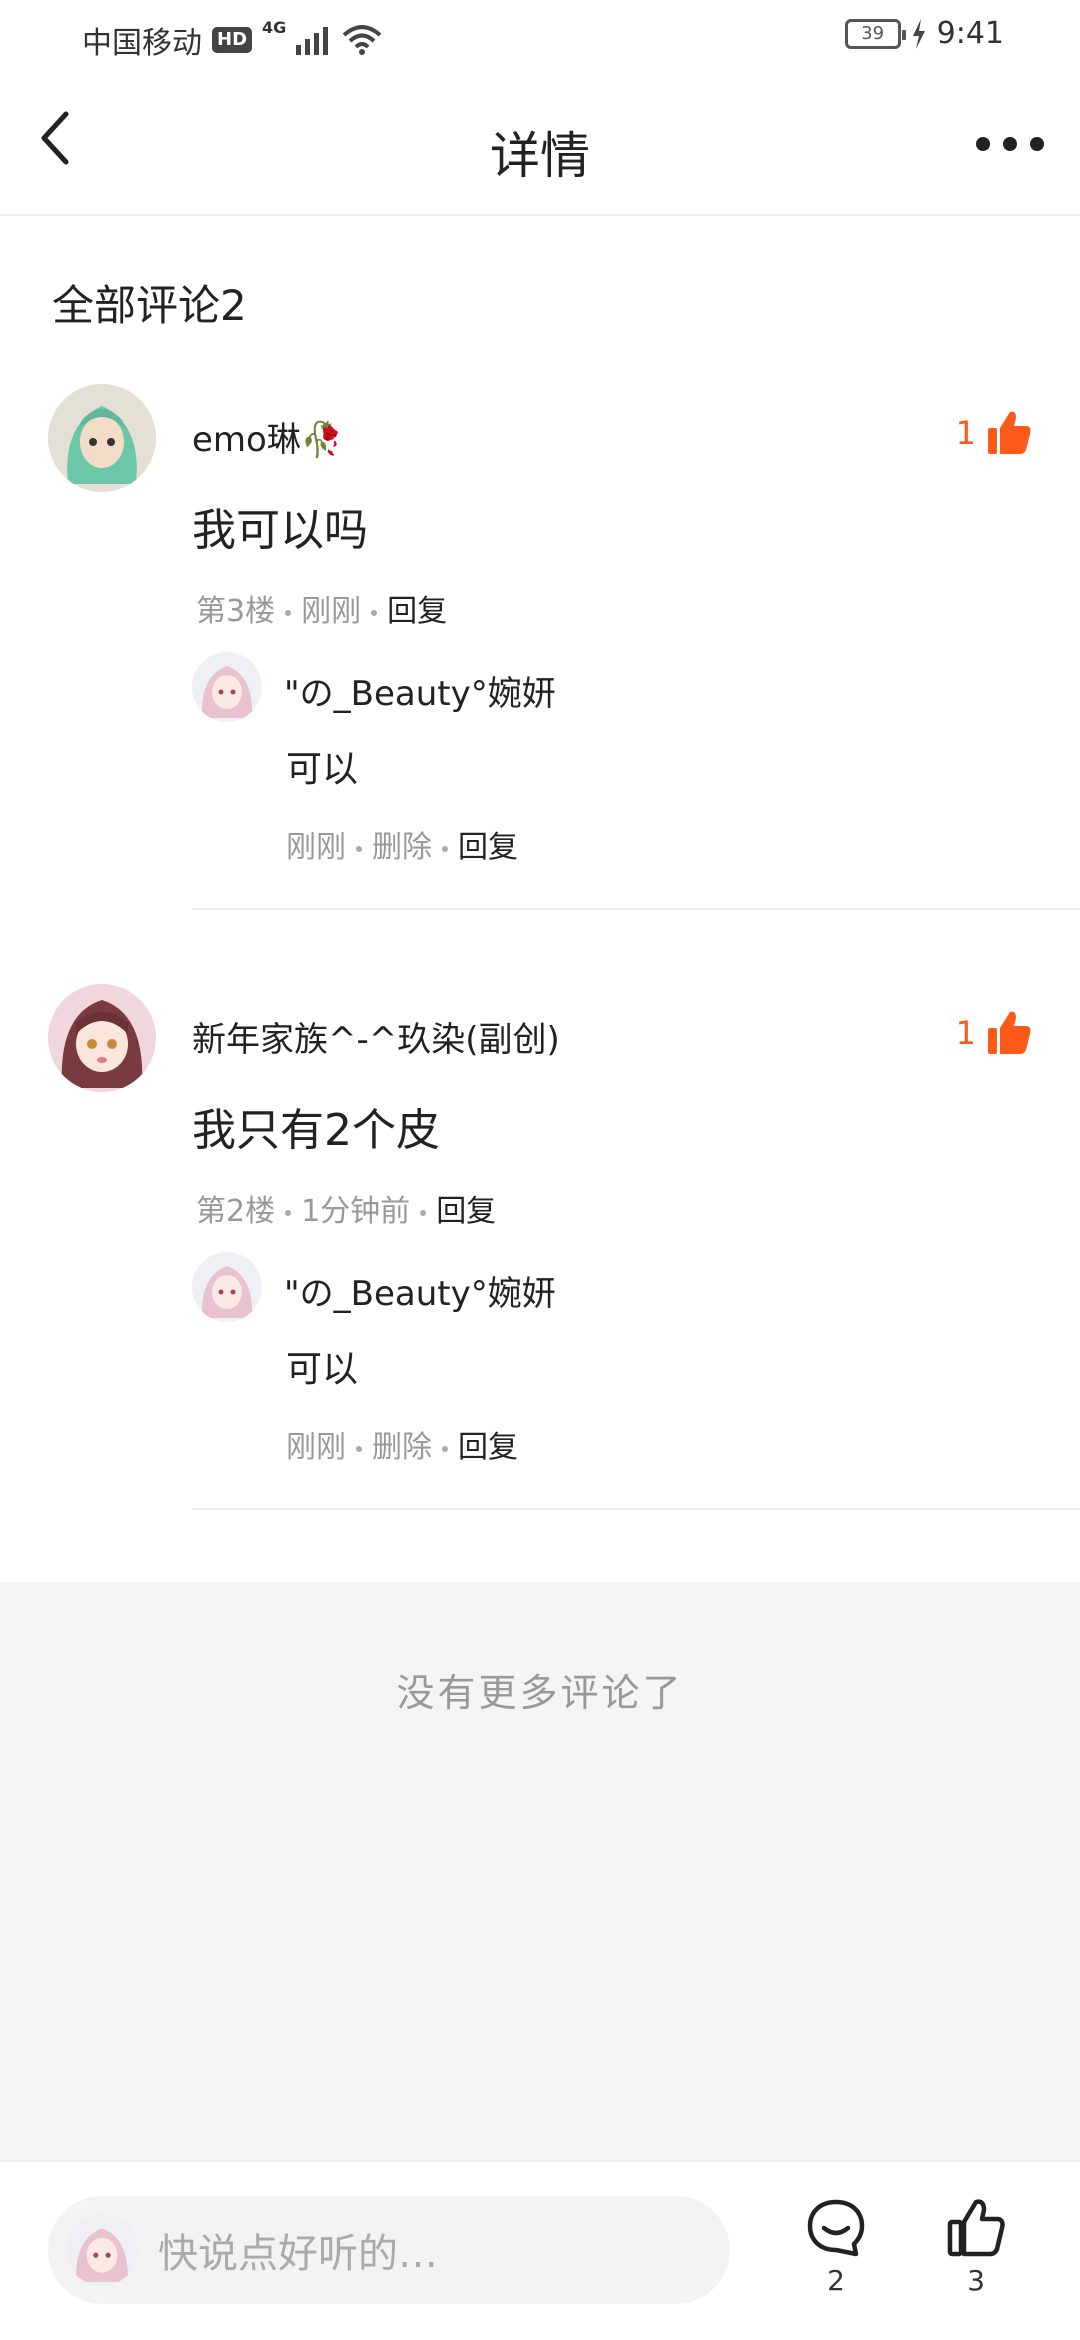 The height and width of the screenshot is (2340, 1080). I want to click on battery-level: 39, so click(873, 33).